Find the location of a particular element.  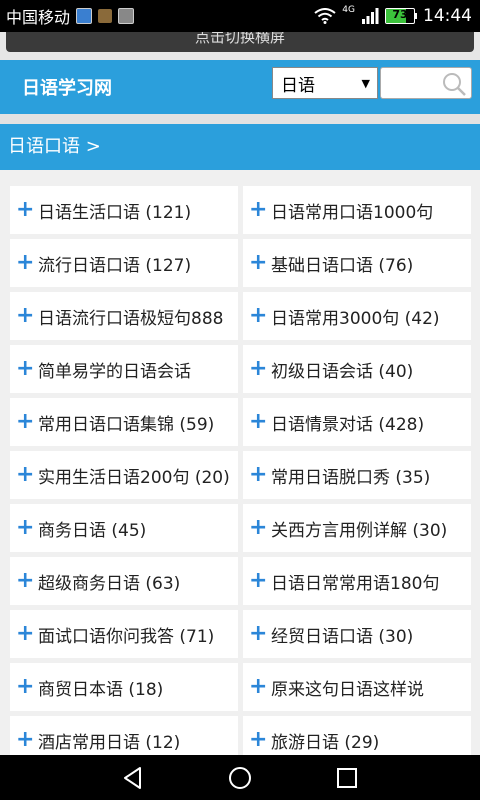

category-label: 日语日常常用语180句 is located at coordinates (355, 583).